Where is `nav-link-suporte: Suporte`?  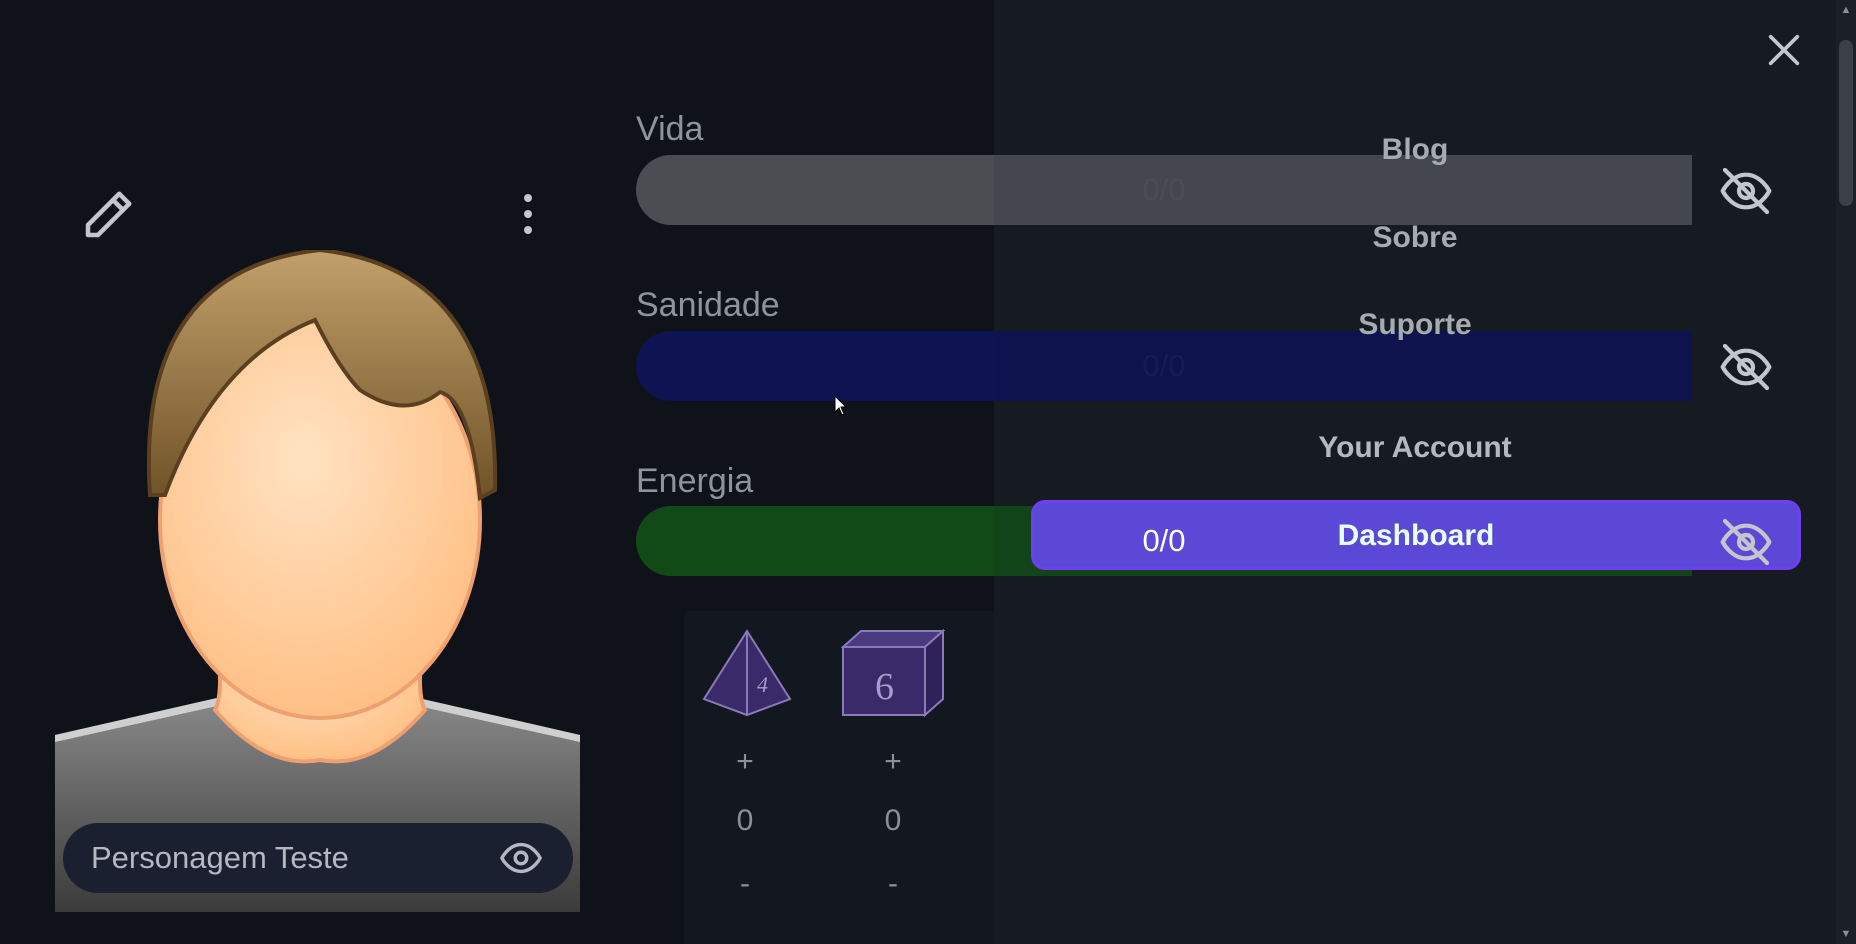
nav-link-suporte: Suporte is located at coordinates (1415, 325).